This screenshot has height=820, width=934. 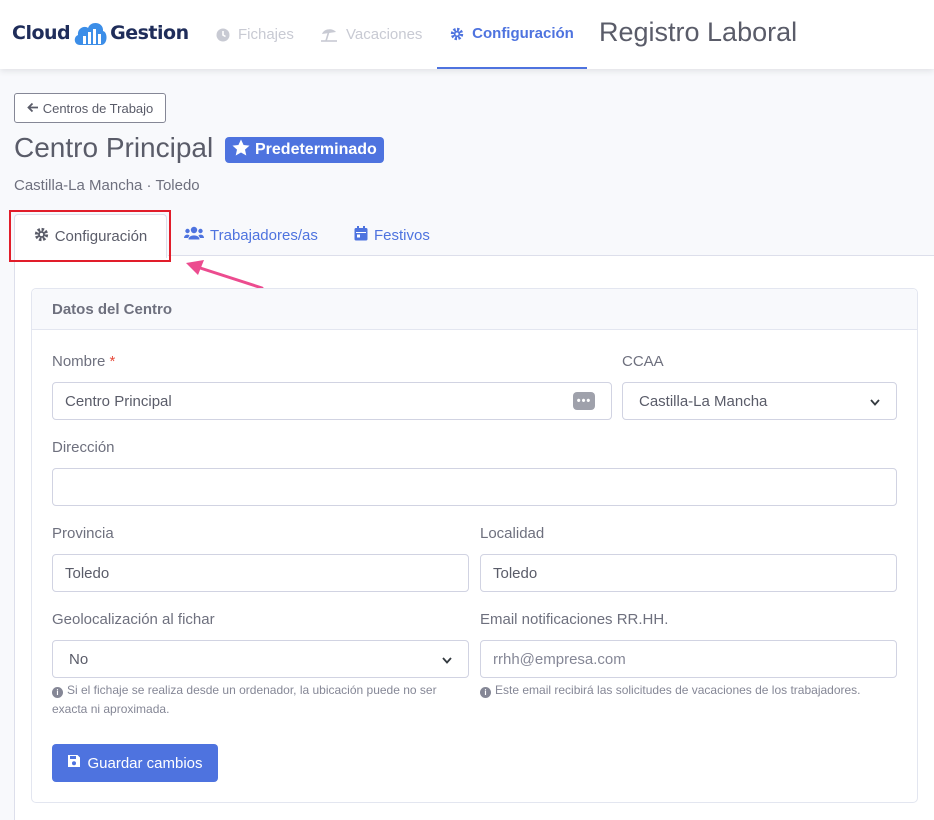 I want to click on card-title: Datos del Centro, so click(x=474, y=309).